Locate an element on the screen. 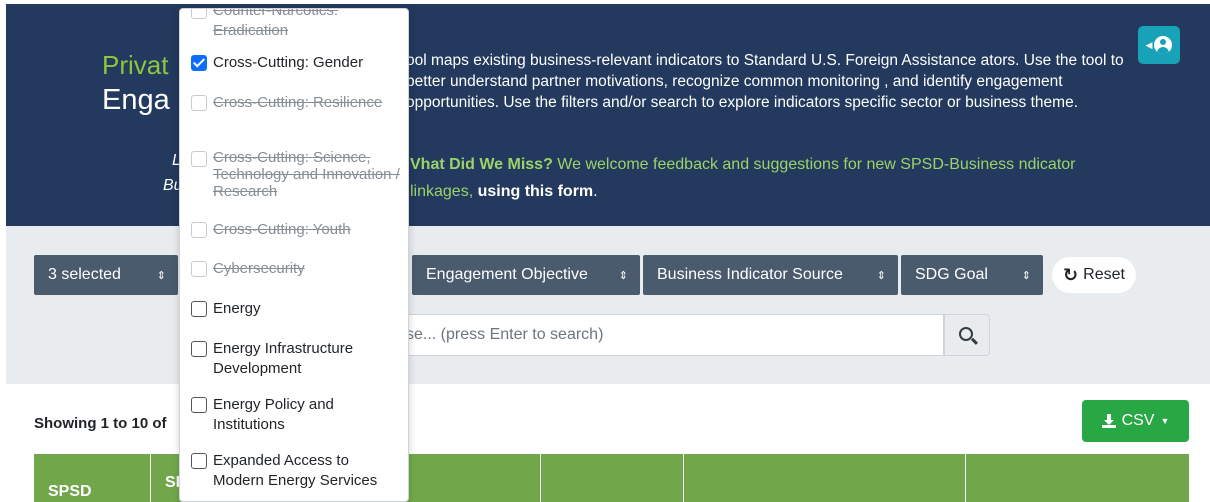 This screenshot has width=1210, height=502. sdg-goal-filter: SDG Goal ⇕ is located at coordinates (972, 275).